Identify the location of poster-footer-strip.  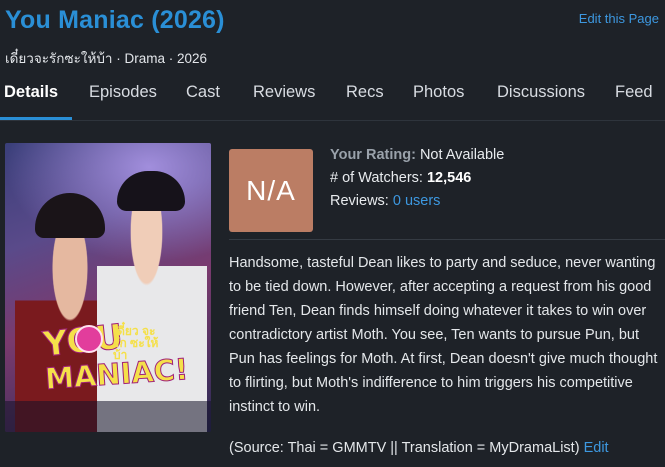
(108, 416).